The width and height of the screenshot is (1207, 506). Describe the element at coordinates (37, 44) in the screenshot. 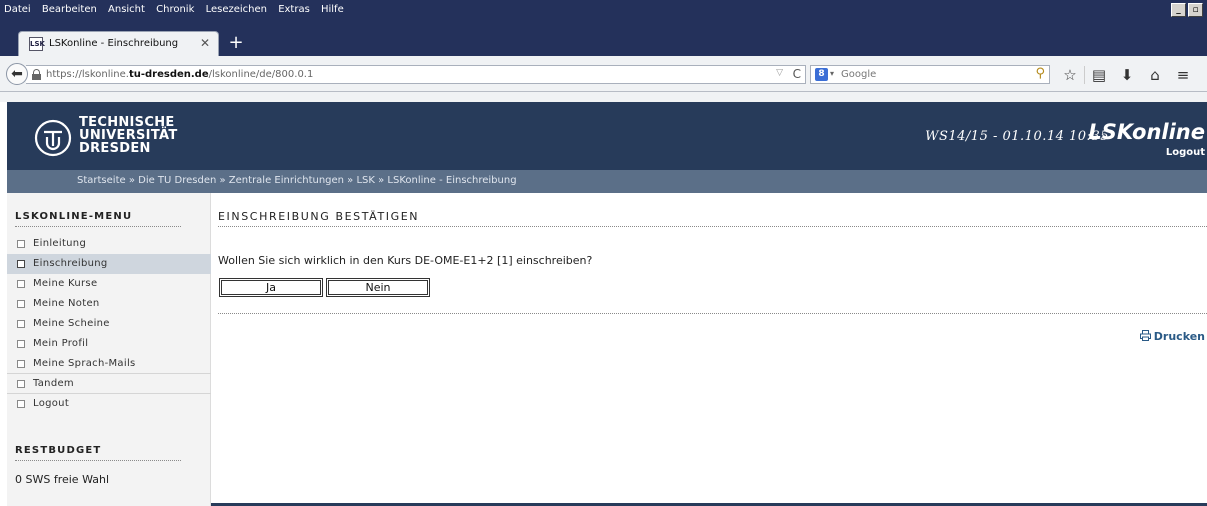

I see `lsk-favicon-icon: LSK` at that location.